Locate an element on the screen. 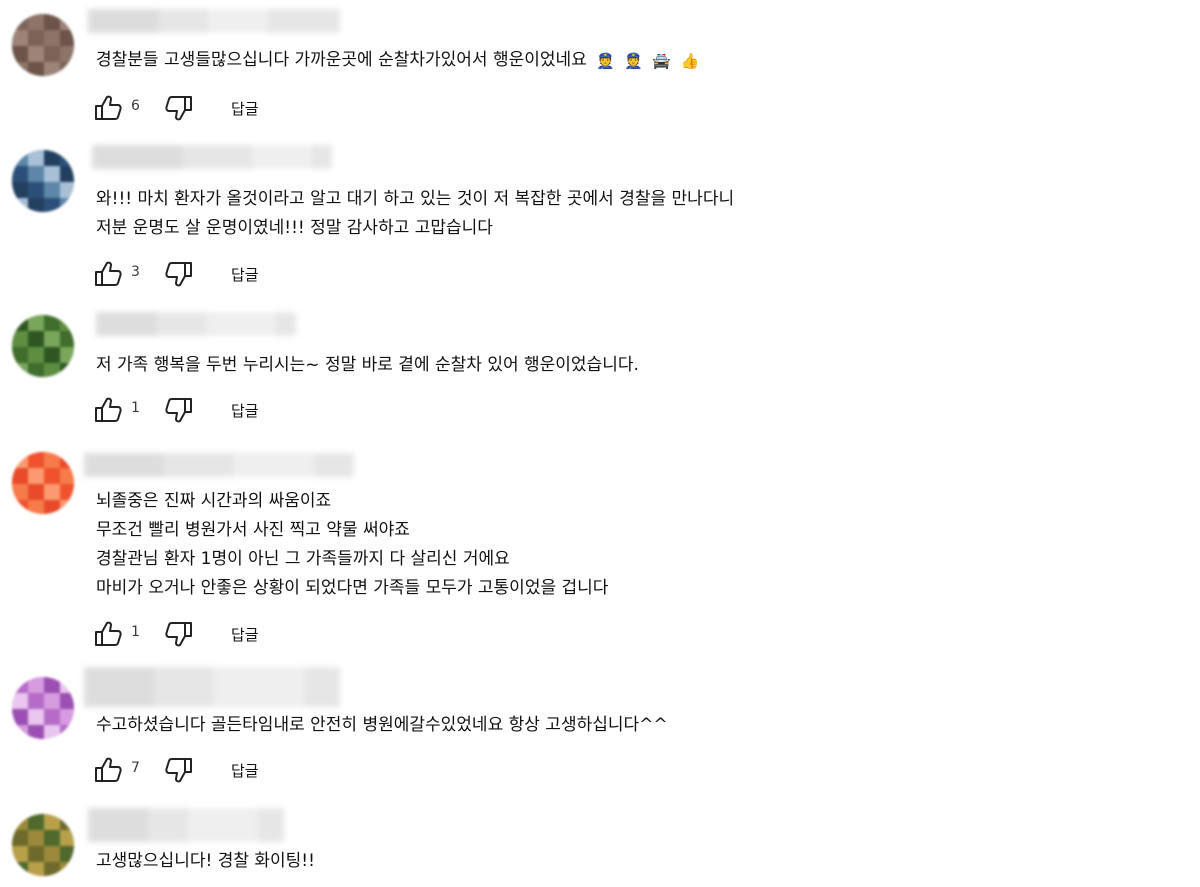 This screenshot has width=1200, height=887. comment-line-text: 경찰분들 고생들많으십니다 가까운곳에 순찰차가있어서 행운이었네요 is located at coordinates (341, 60).